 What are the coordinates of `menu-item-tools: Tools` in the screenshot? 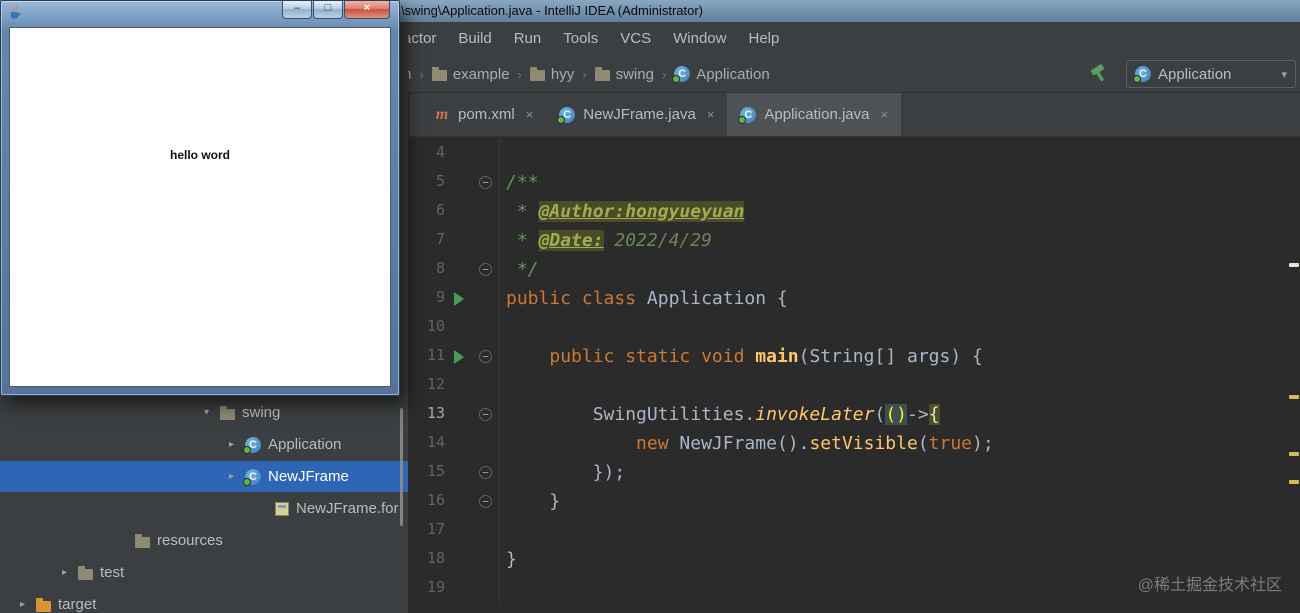 It's located at (580, 38).